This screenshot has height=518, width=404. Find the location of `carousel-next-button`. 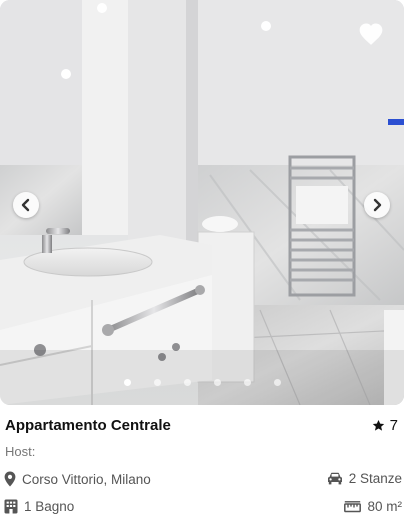

carousel-next-button is located at coordinates (377, 205).